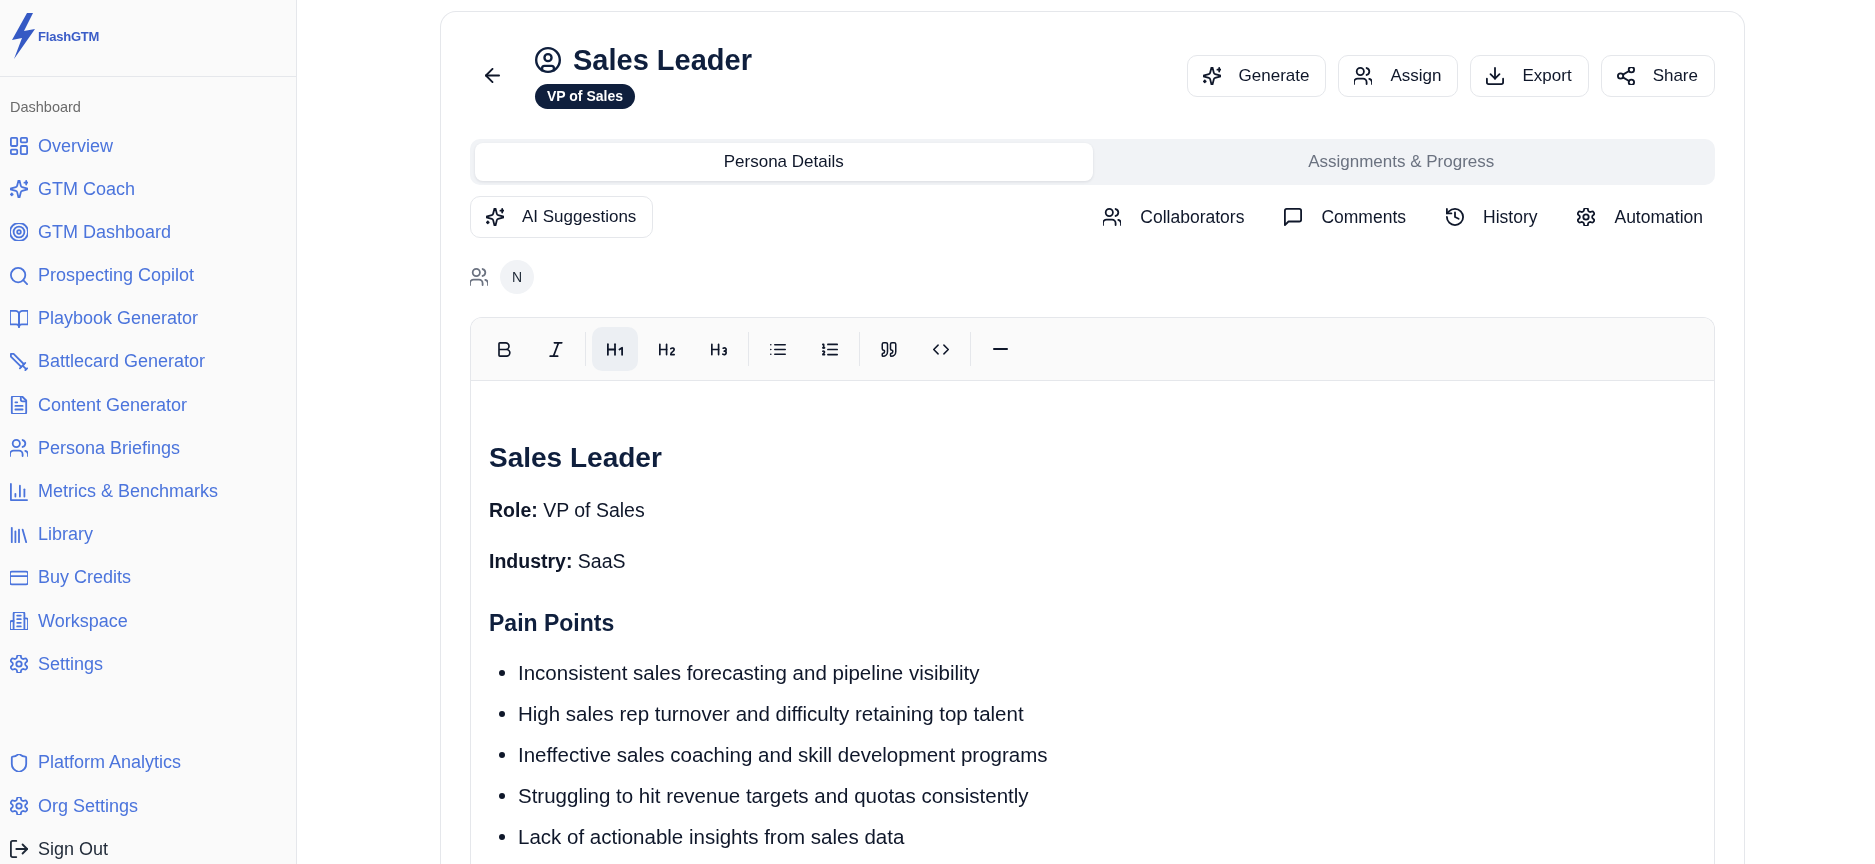 The width and height of the screenshot is (1875, 864). I want to click on avatar: N, so click(517, 277).